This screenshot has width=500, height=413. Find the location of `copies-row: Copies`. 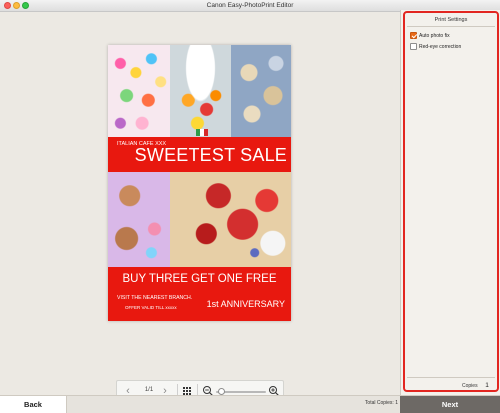

copies-row: Copies is located at coordinates (451, 384).